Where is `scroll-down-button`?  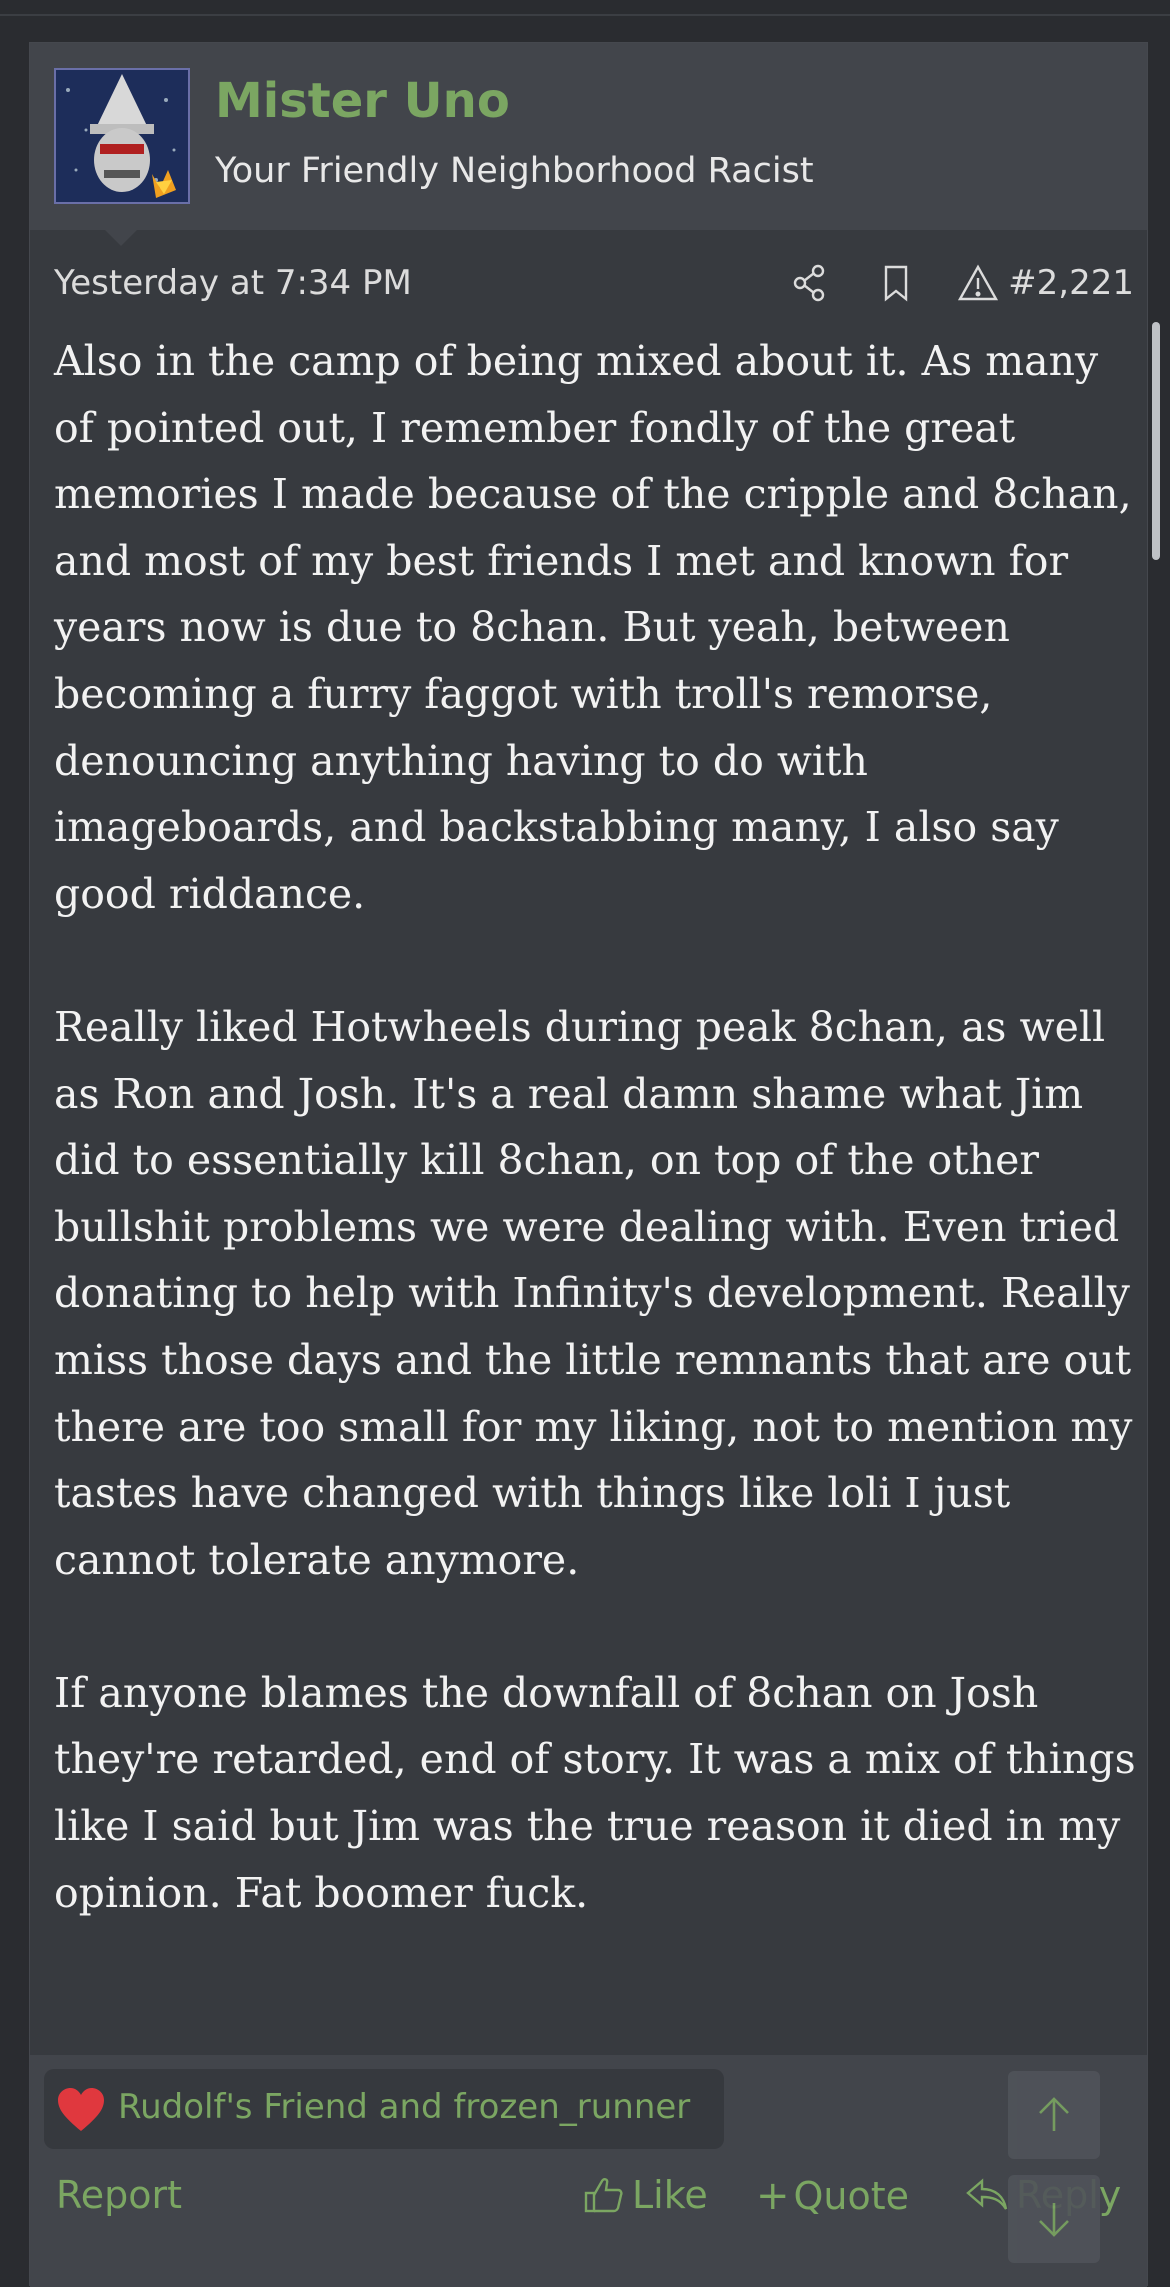 scroll-down-button is located at coordinates (1054, 2219).